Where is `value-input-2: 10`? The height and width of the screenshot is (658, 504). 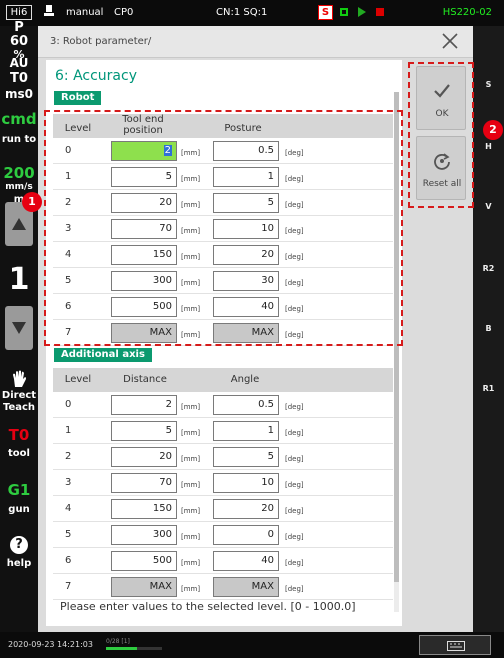
value-input-2: 10 is located at coordinates (246, 483).